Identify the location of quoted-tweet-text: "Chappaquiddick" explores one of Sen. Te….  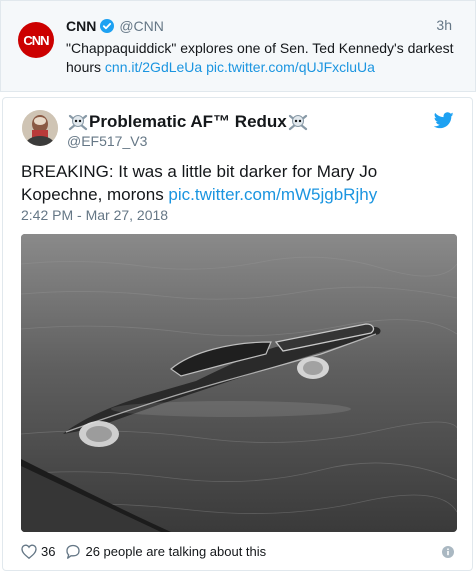
(262, 58).